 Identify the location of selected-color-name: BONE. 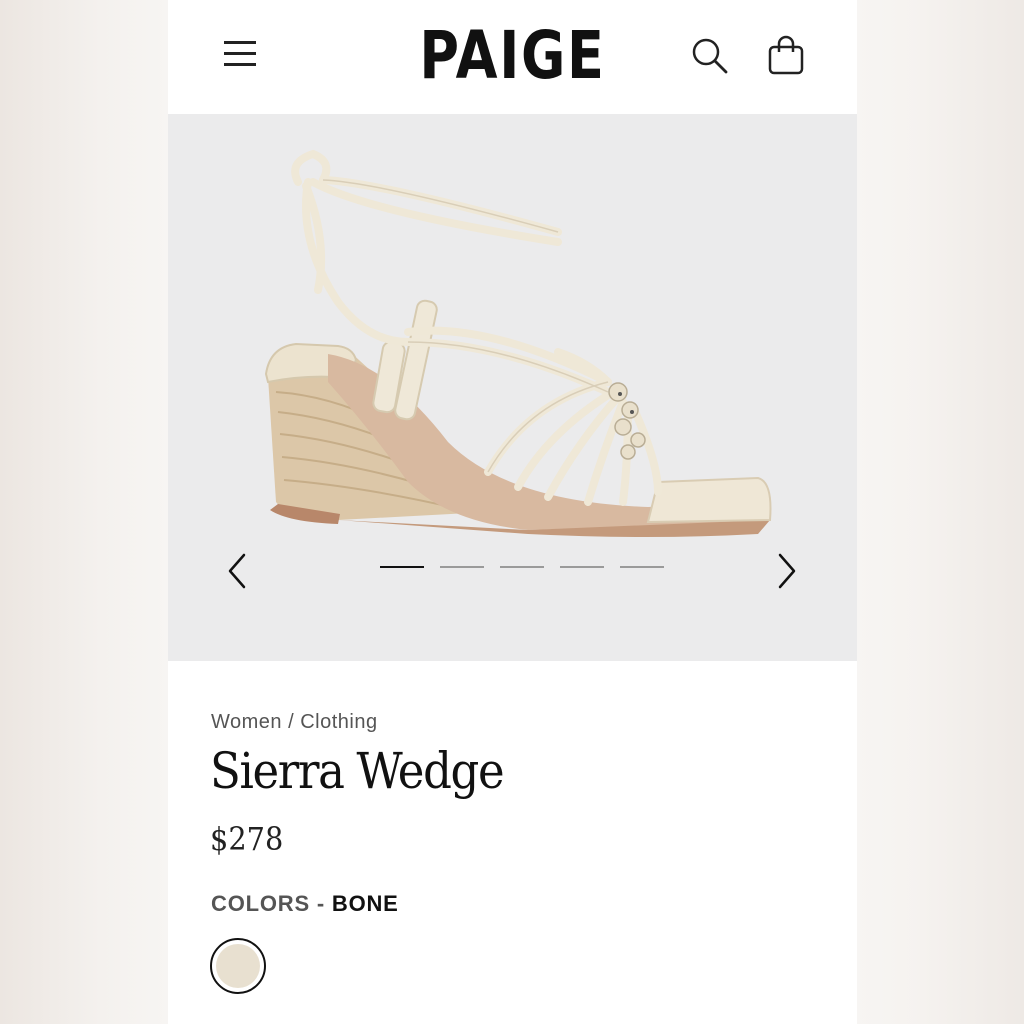
(365, 903).